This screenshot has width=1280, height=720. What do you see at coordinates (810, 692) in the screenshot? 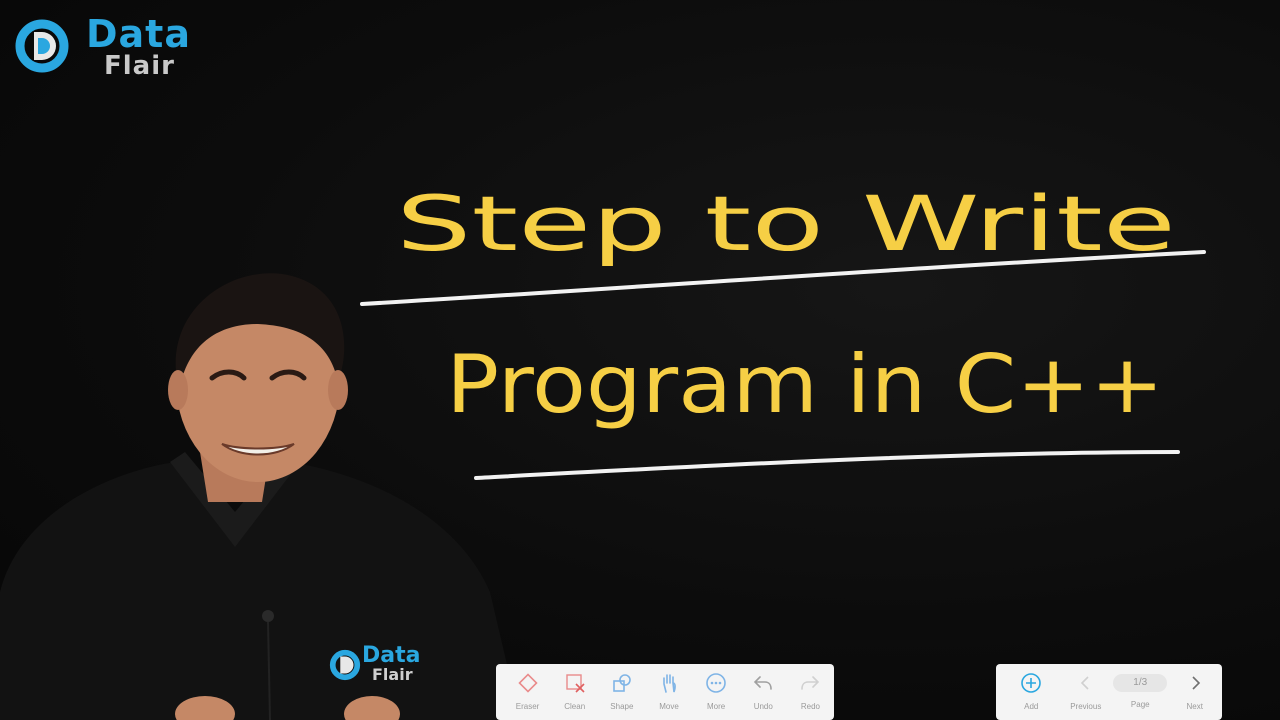
I see `redo-button: Redo` at bounding box center [810, 692].